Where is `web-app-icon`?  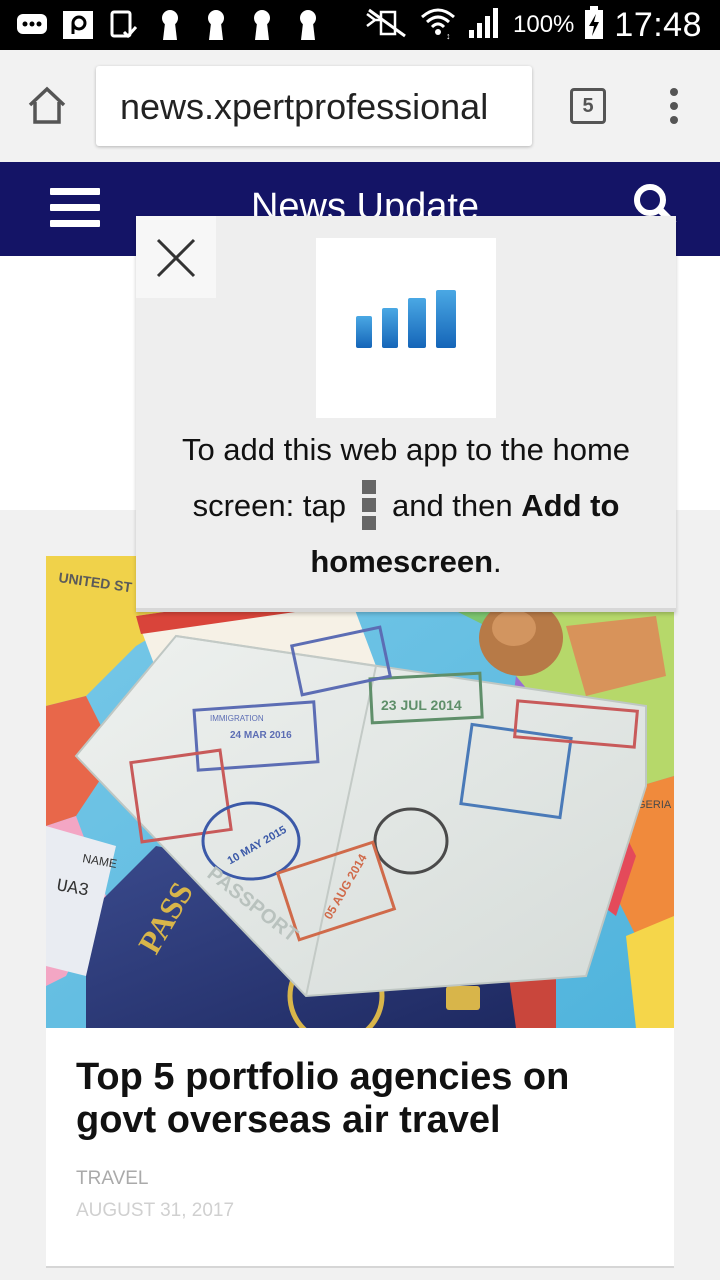 web-app-icon is located at coordinates (406, 328).